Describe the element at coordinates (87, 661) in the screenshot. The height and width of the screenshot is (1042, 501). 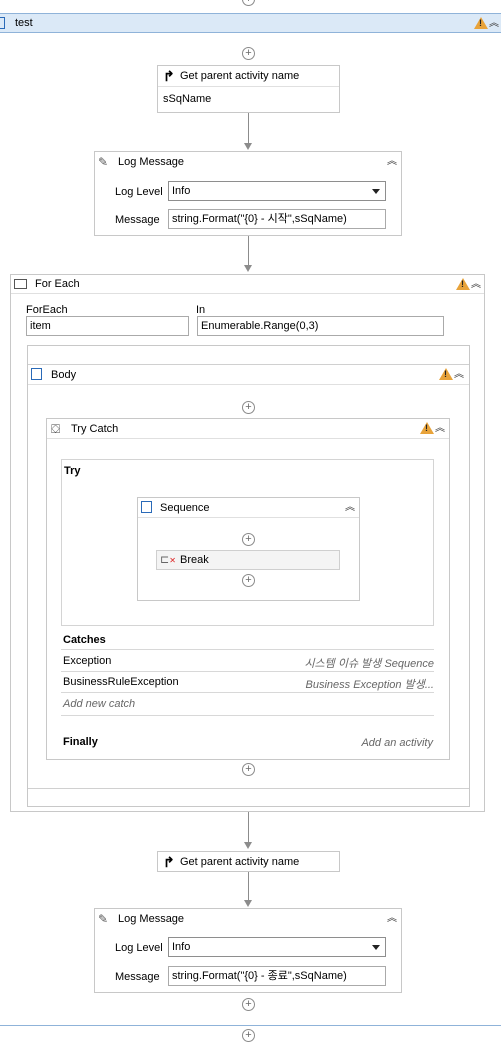
I see `catch-exception: Exception` at that location.